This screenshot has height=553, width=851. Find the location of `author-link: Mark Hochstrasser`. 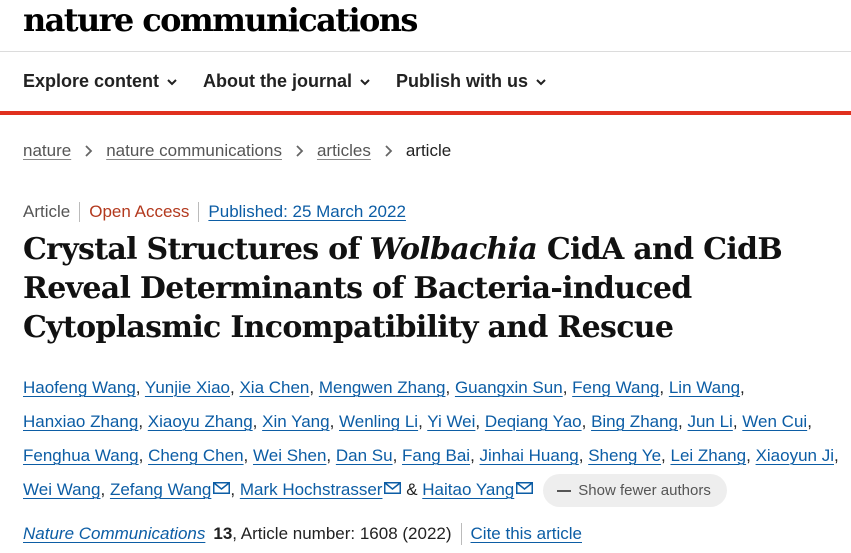

author-link: Mark Hochstrasser is located at coordinates (311, 489).